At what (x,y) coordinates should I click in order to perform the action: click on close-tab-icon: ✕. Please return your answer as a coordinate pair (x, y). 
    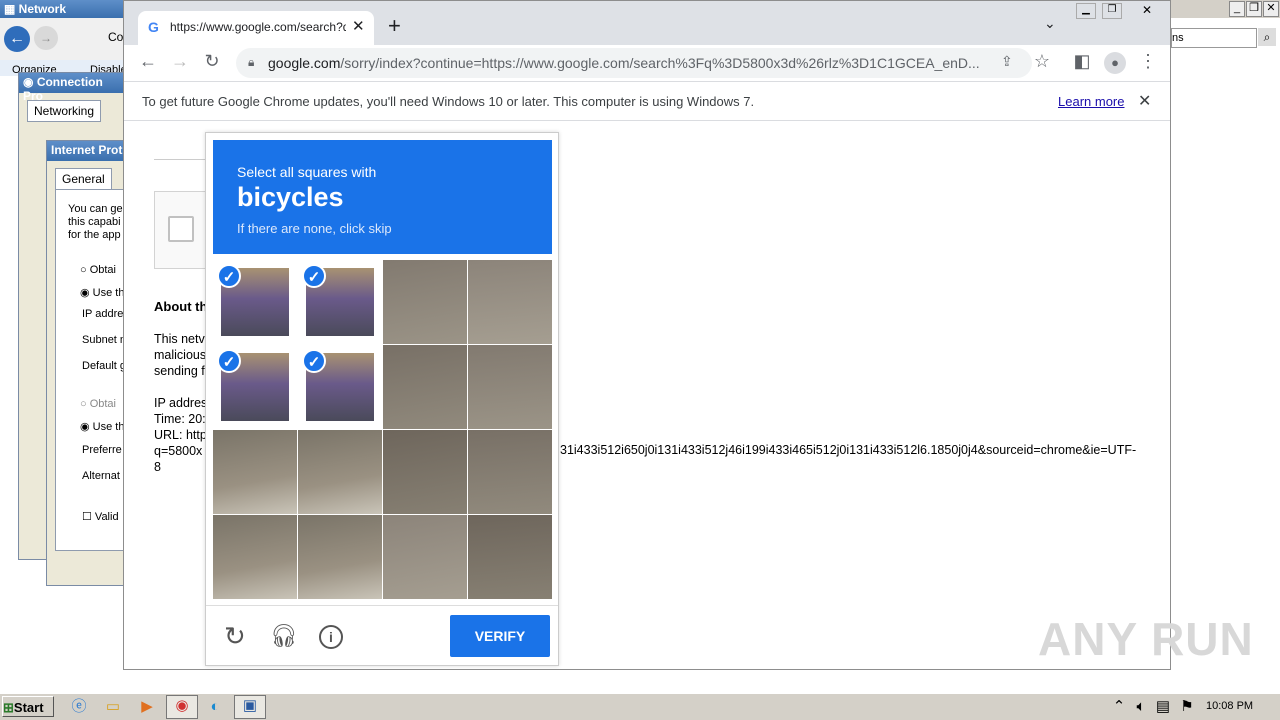
    Looking at the image, I should click on (358, 26).